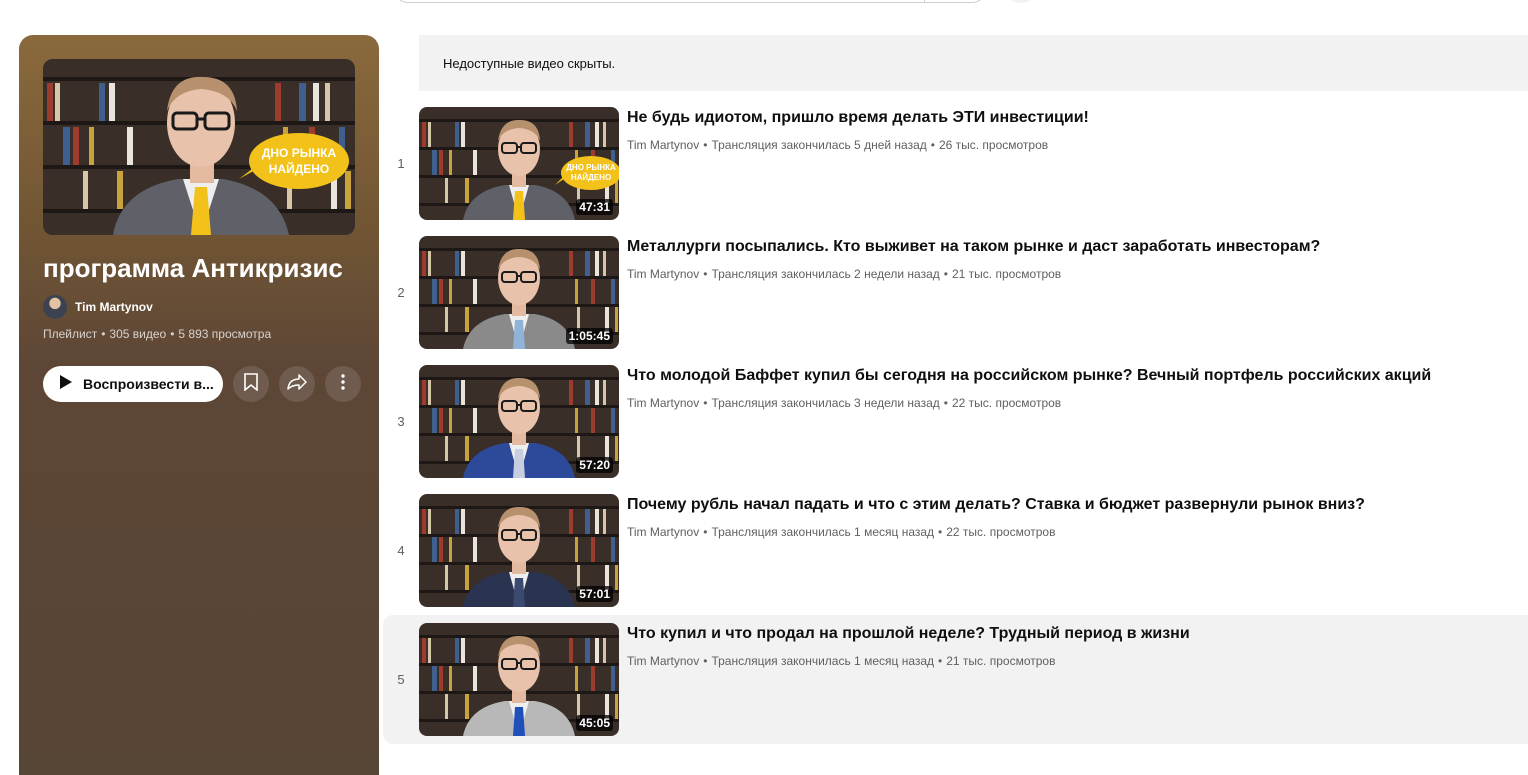  What do you see at coordinates (401, 421) in the screenshot?
I see `video-index: 3` at bounding box center [401, 421].